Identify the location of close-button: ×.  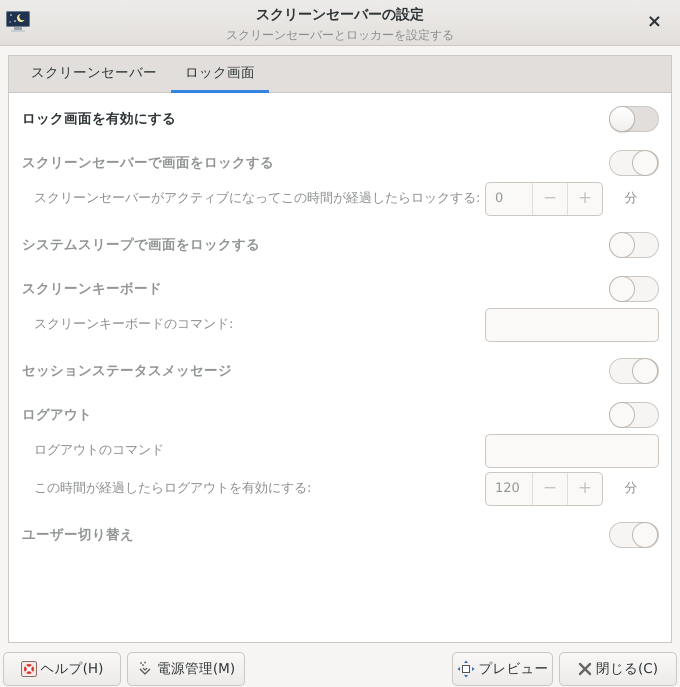
(654, 22).